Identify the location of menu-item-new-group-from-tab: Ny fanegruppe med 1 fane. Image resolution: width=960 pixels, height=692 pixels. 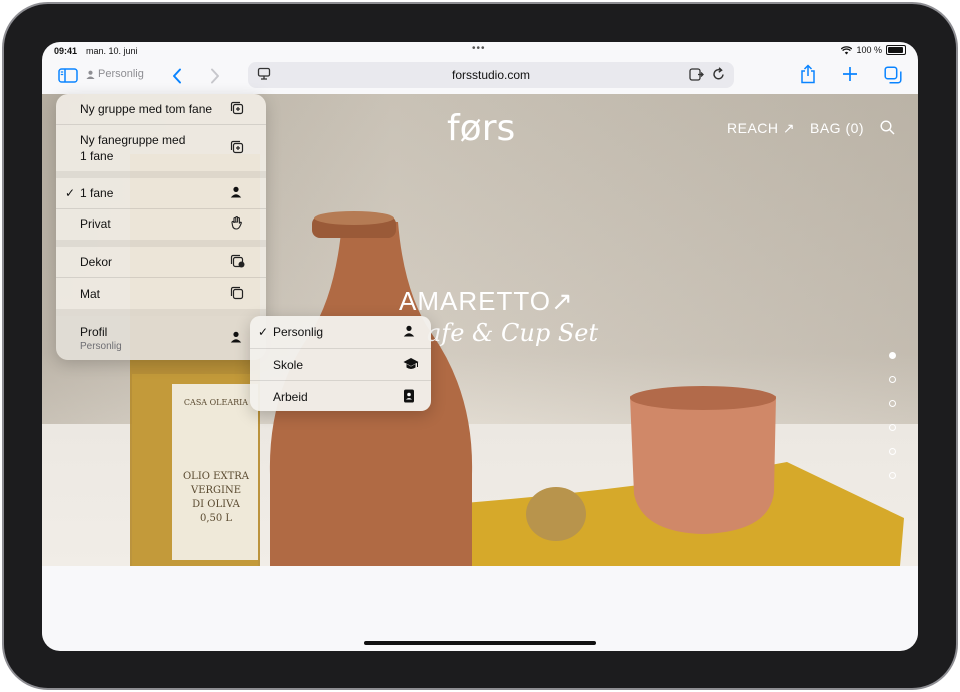
(161, 148).